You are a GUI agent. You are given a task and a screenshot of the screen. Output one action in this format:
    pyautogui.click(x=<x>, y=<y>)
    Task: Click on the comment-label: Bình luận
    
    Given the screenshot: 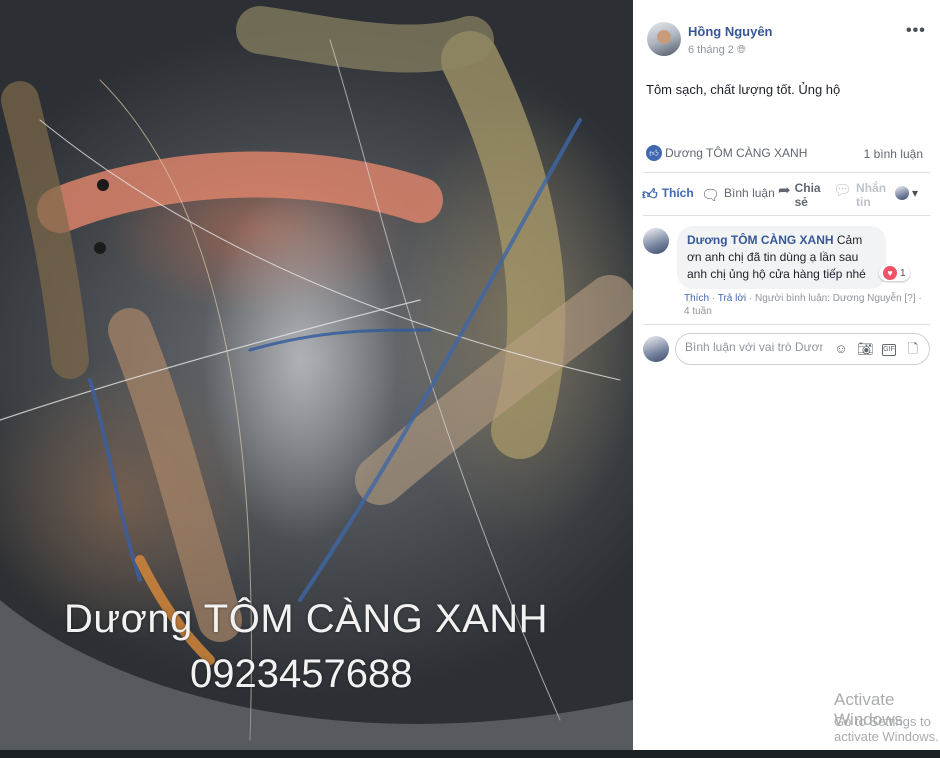 What is the action you would take?
    pyautogui.click(x=749, y=193)
    